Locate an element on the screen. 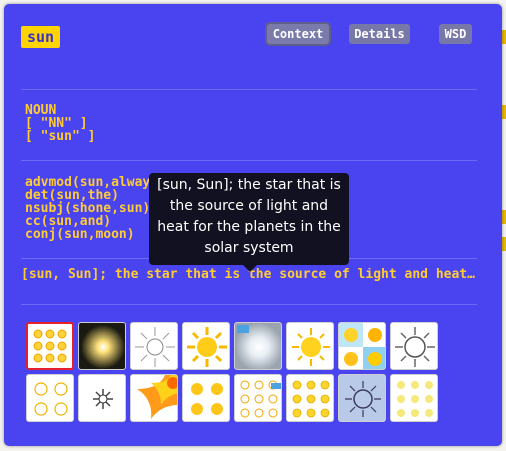  sun-icons-pale-image is located at coordinates (415, 399).